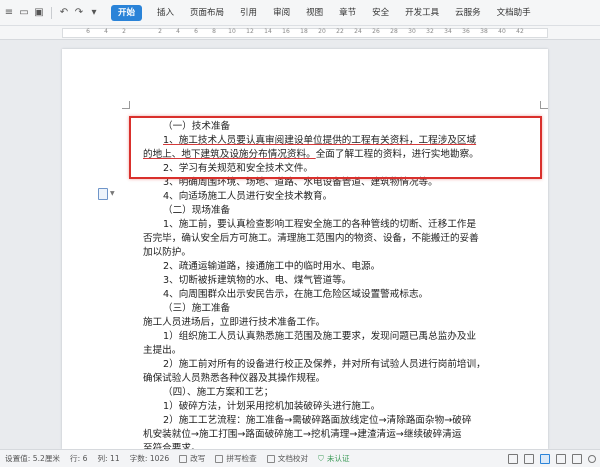 This screenshot has width=600, height=467. Describe the element at coordinates (103, 194) in the screenshot. I see `paragraph-icon` at that location.